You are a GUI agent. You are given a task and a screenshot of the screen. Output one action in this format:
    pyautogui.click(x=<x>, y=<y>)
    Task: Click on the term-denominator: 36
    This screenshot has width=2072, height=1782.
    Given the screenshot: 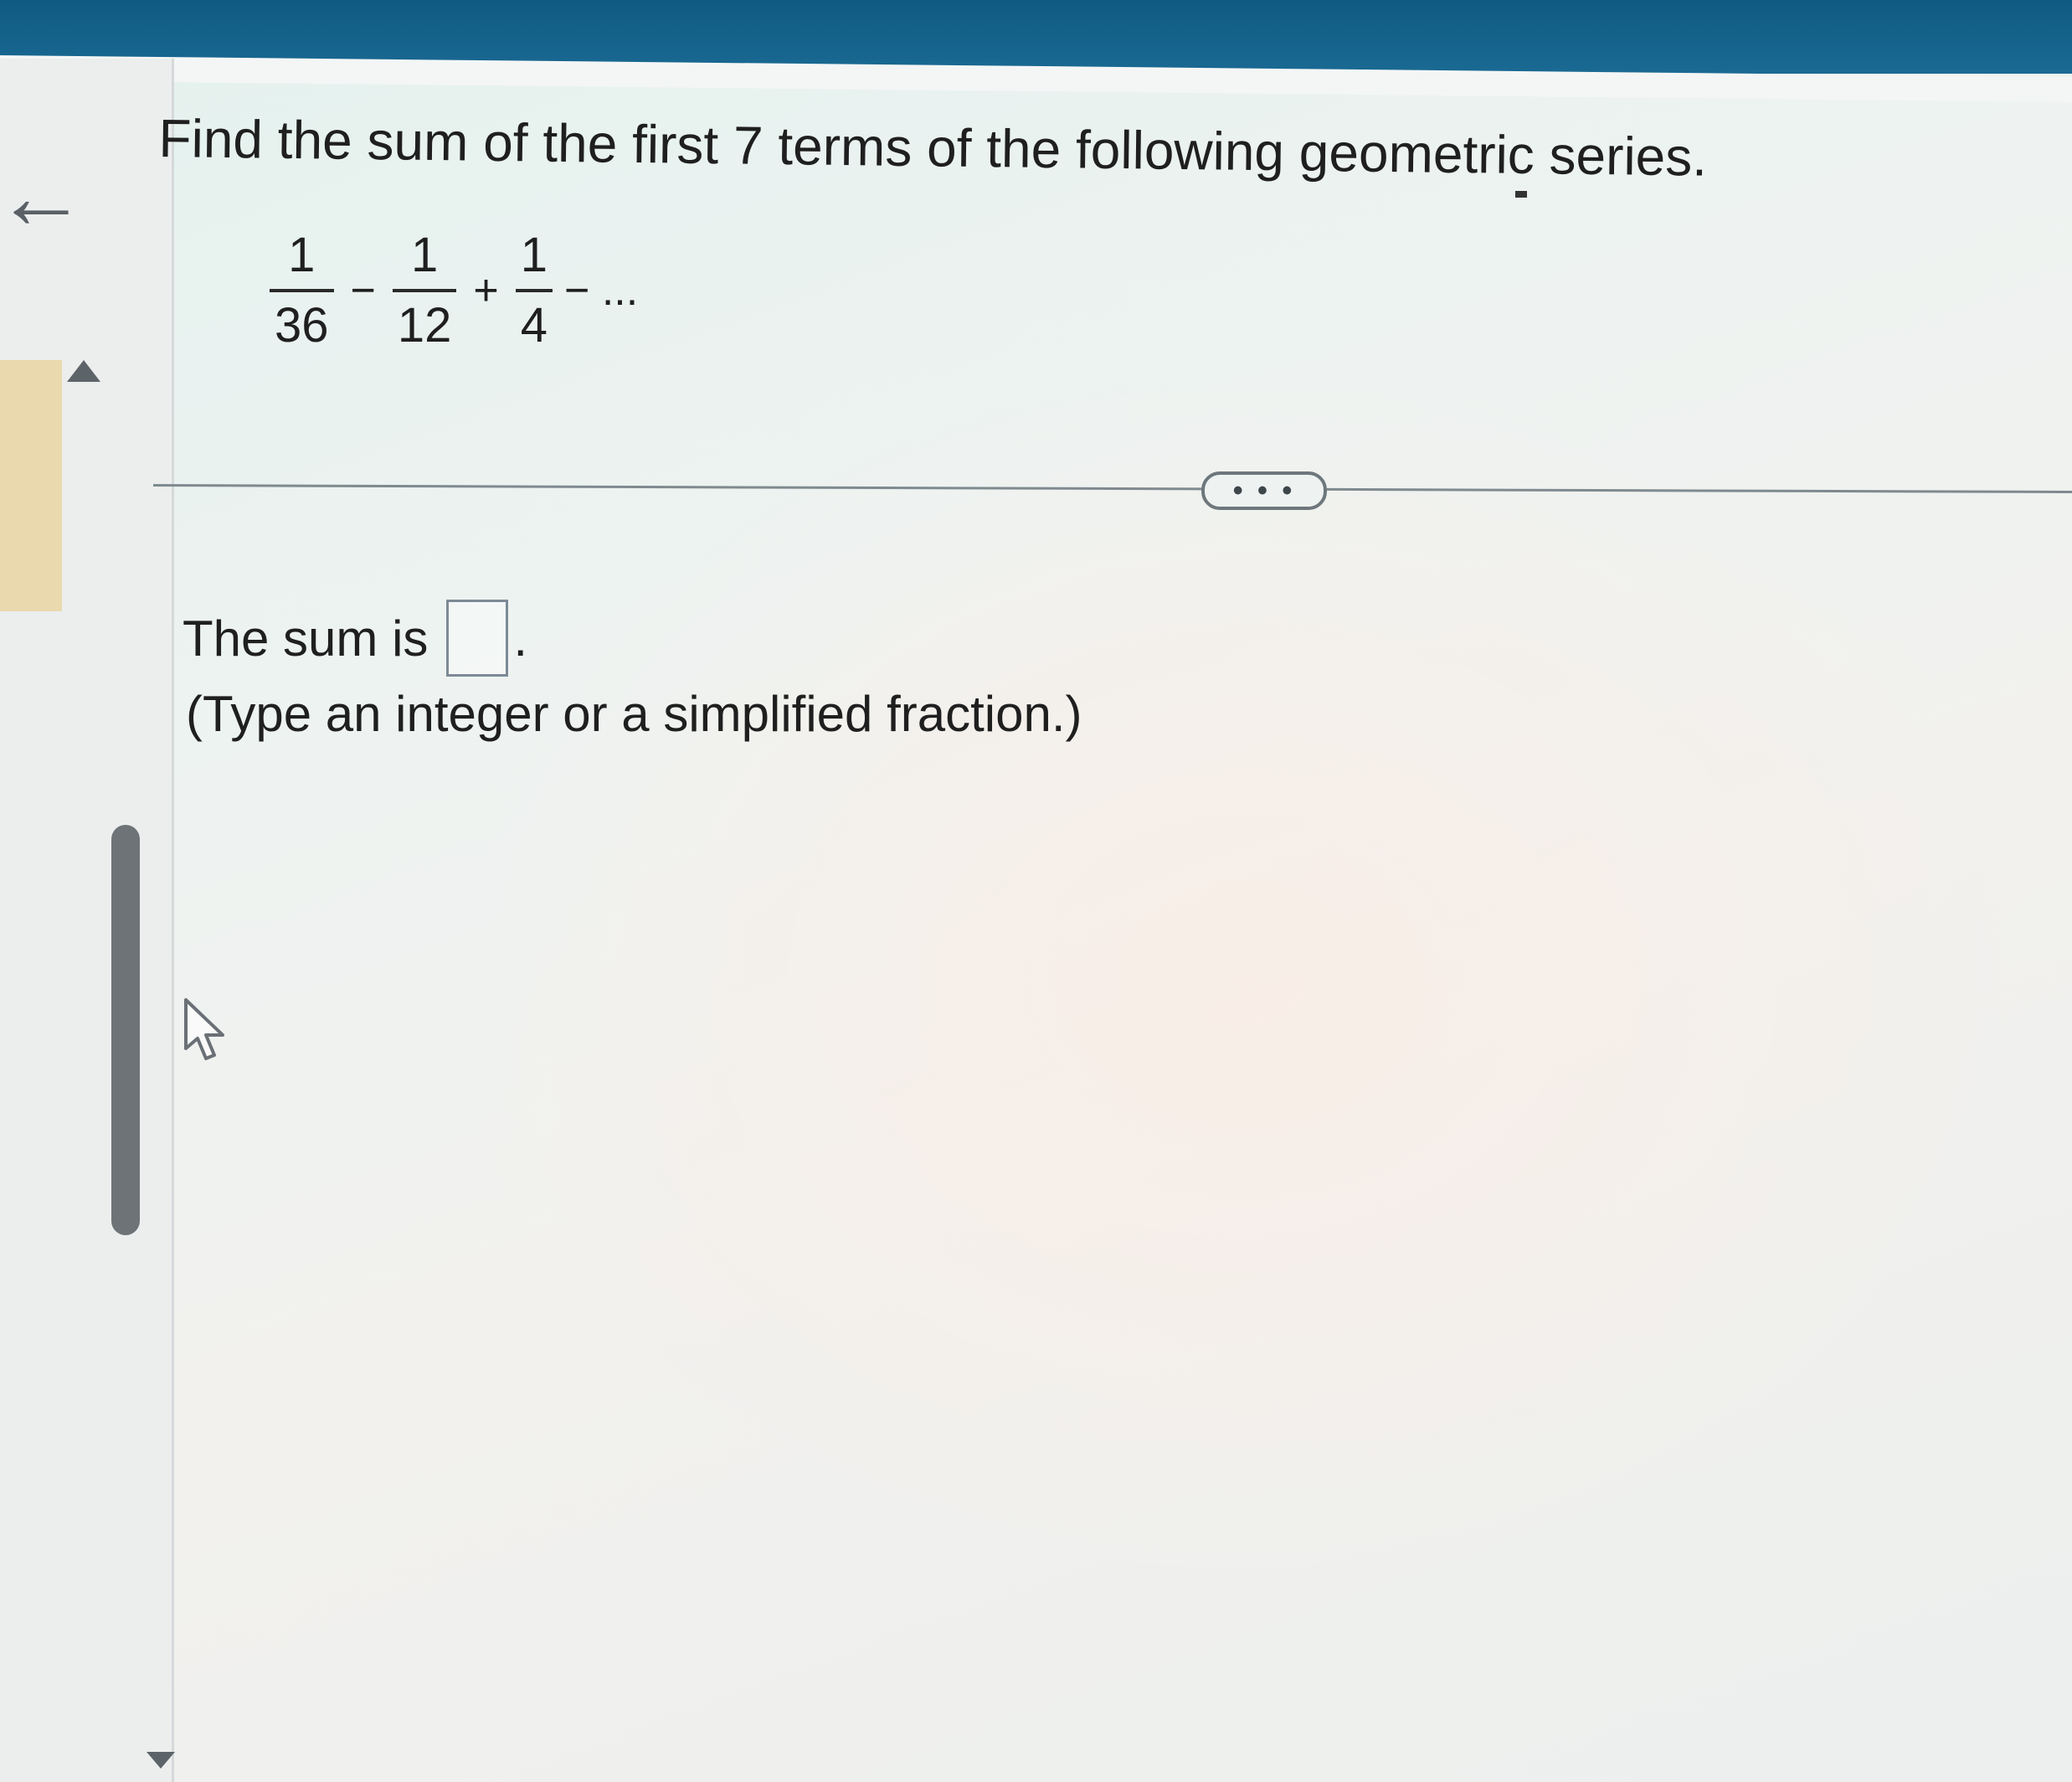 What is the action you would take?
    pyautogui.click(x=302, y=325)
    